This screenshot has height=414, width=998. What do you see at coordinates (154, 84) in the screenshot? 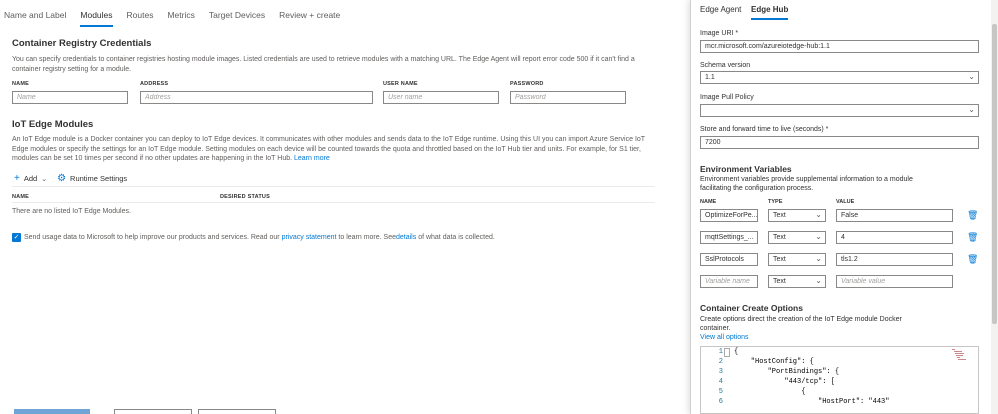
I see `col-header-address: ADDRESS` at bounding box center [154, 84].